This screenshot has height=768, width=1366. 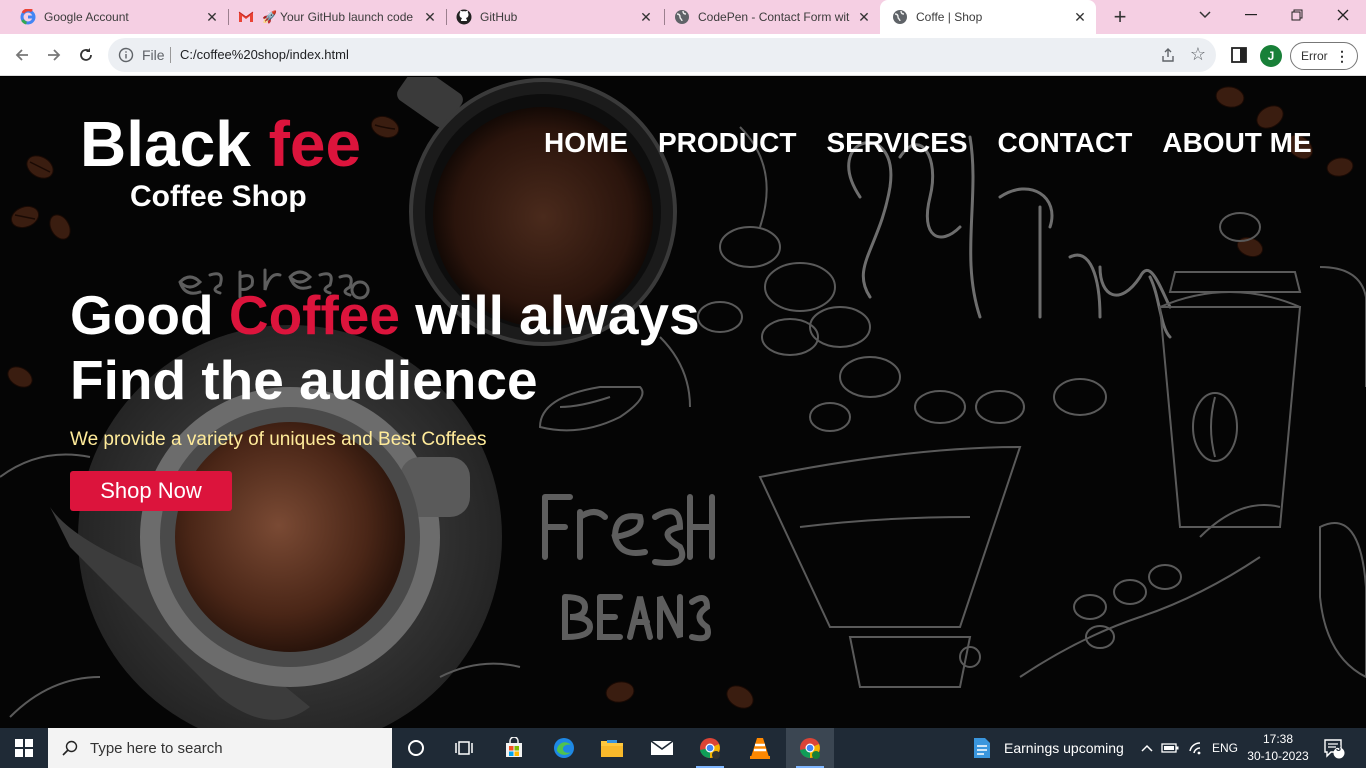 I want to click on tab-google-account: Google Account ✕, so click(x=118, y=17).